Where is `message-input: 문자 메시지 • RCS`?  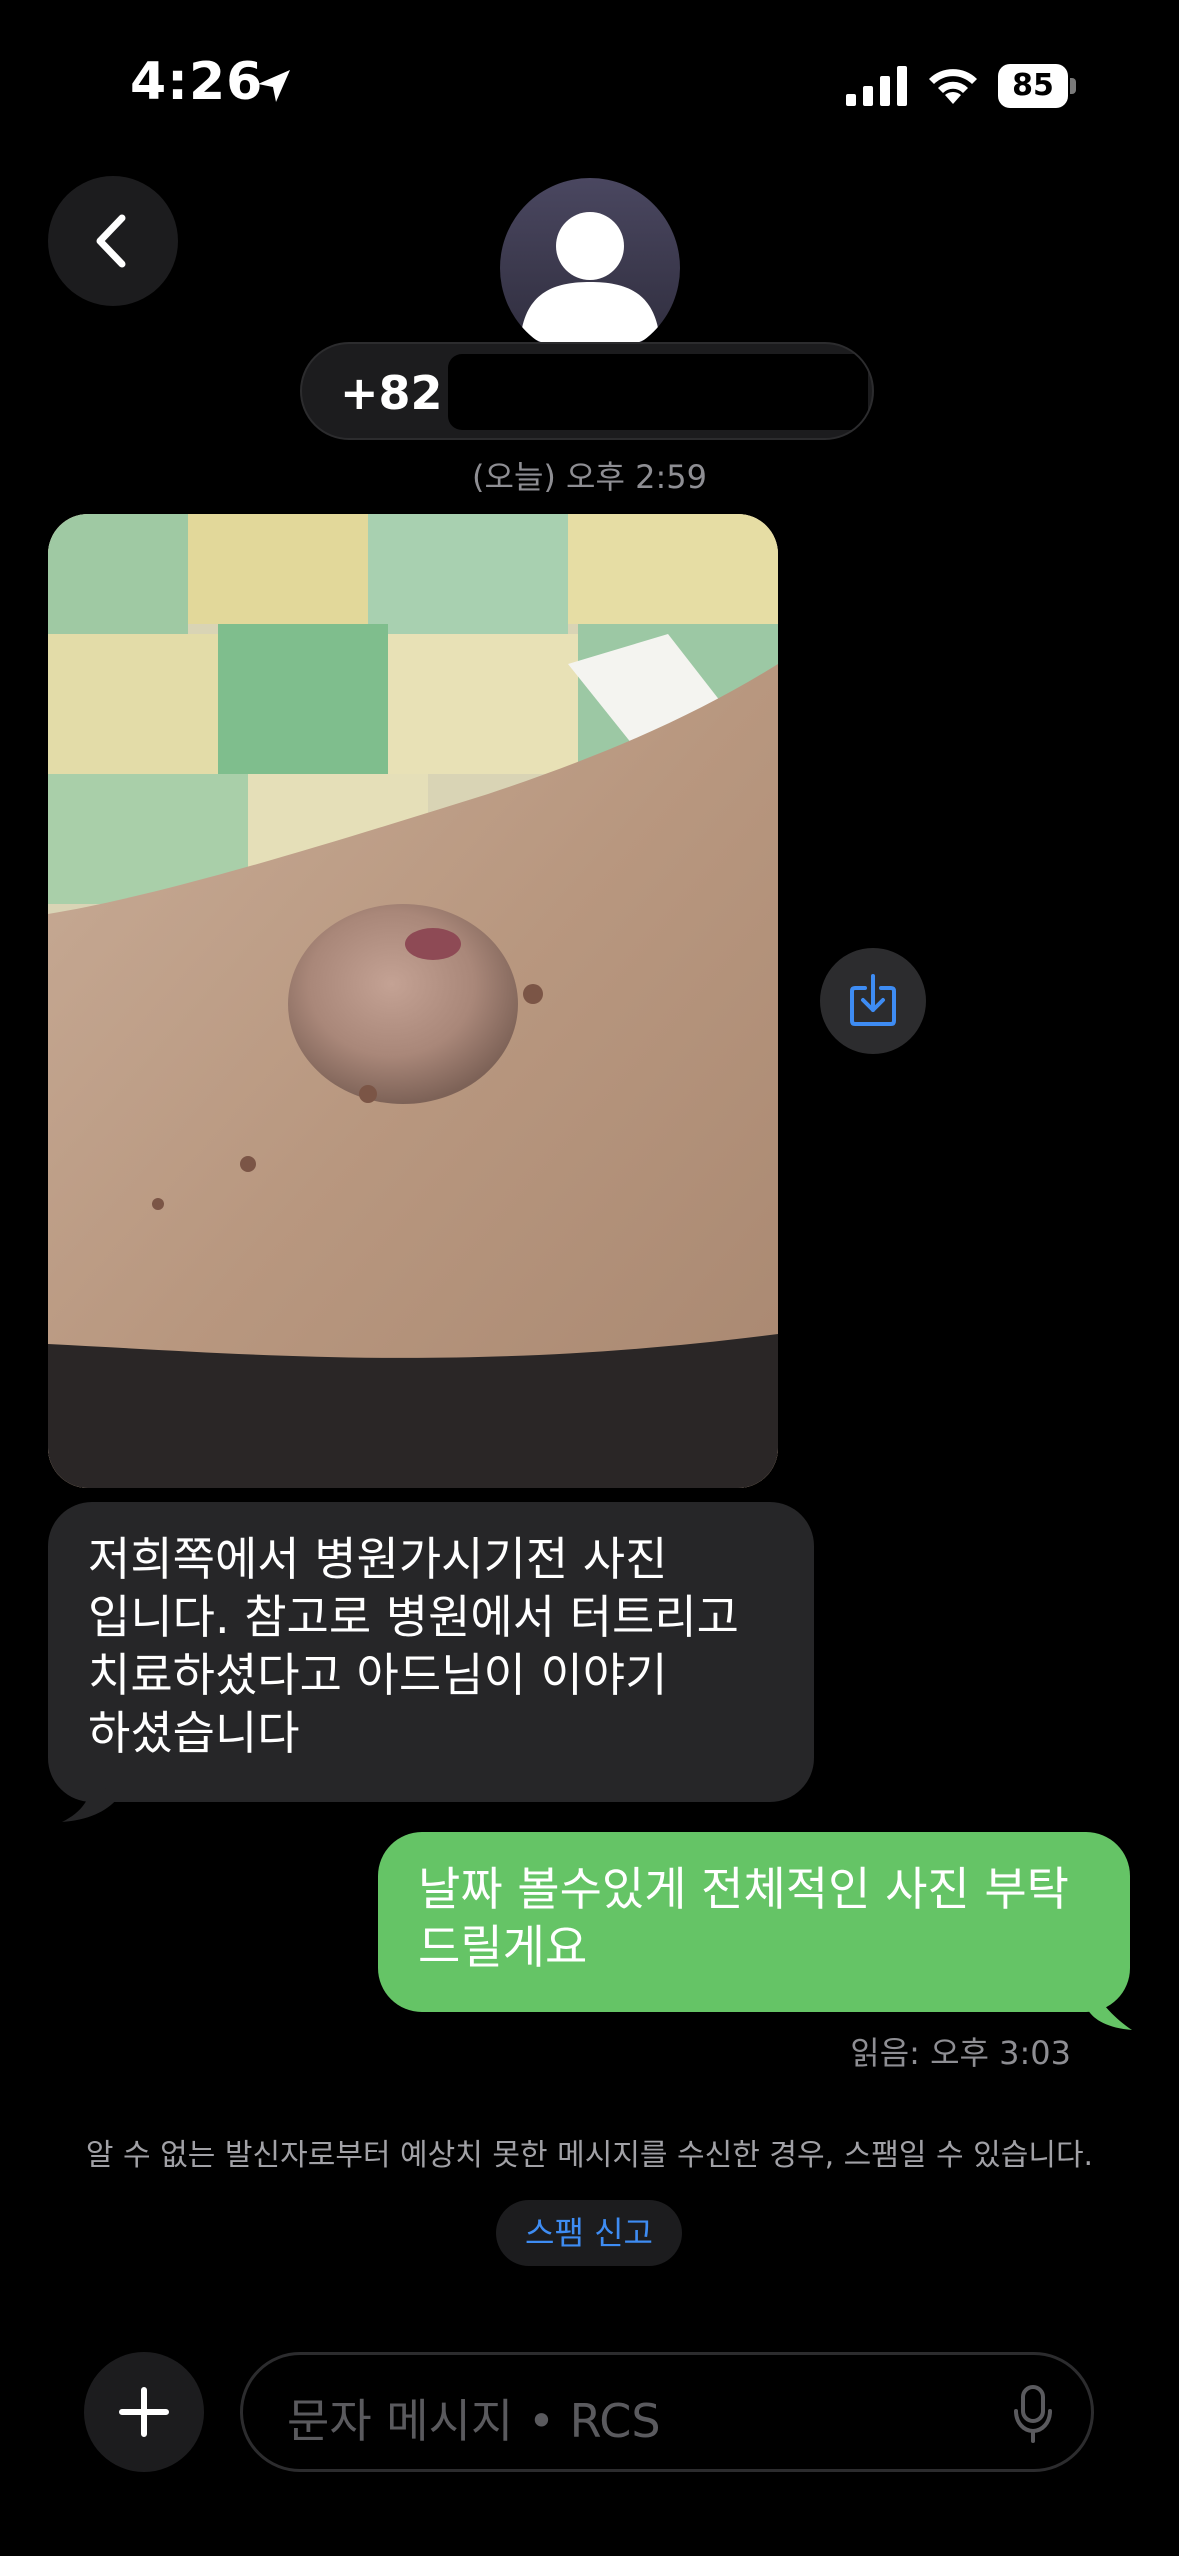
message-input: 문자 메시지 • RCS is located at coordinates (667, 2412).